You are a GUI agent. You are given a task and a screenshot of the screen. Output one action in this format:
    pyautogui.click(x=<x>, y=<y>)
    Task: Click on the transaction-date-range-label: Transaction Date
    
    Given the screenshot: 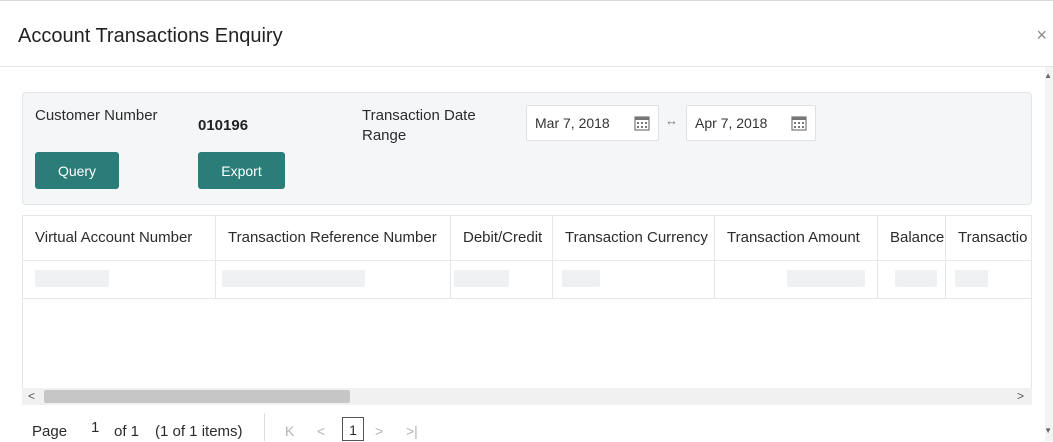 What is the action you would take?
    pyautogui.click(x=419, y=115)
    